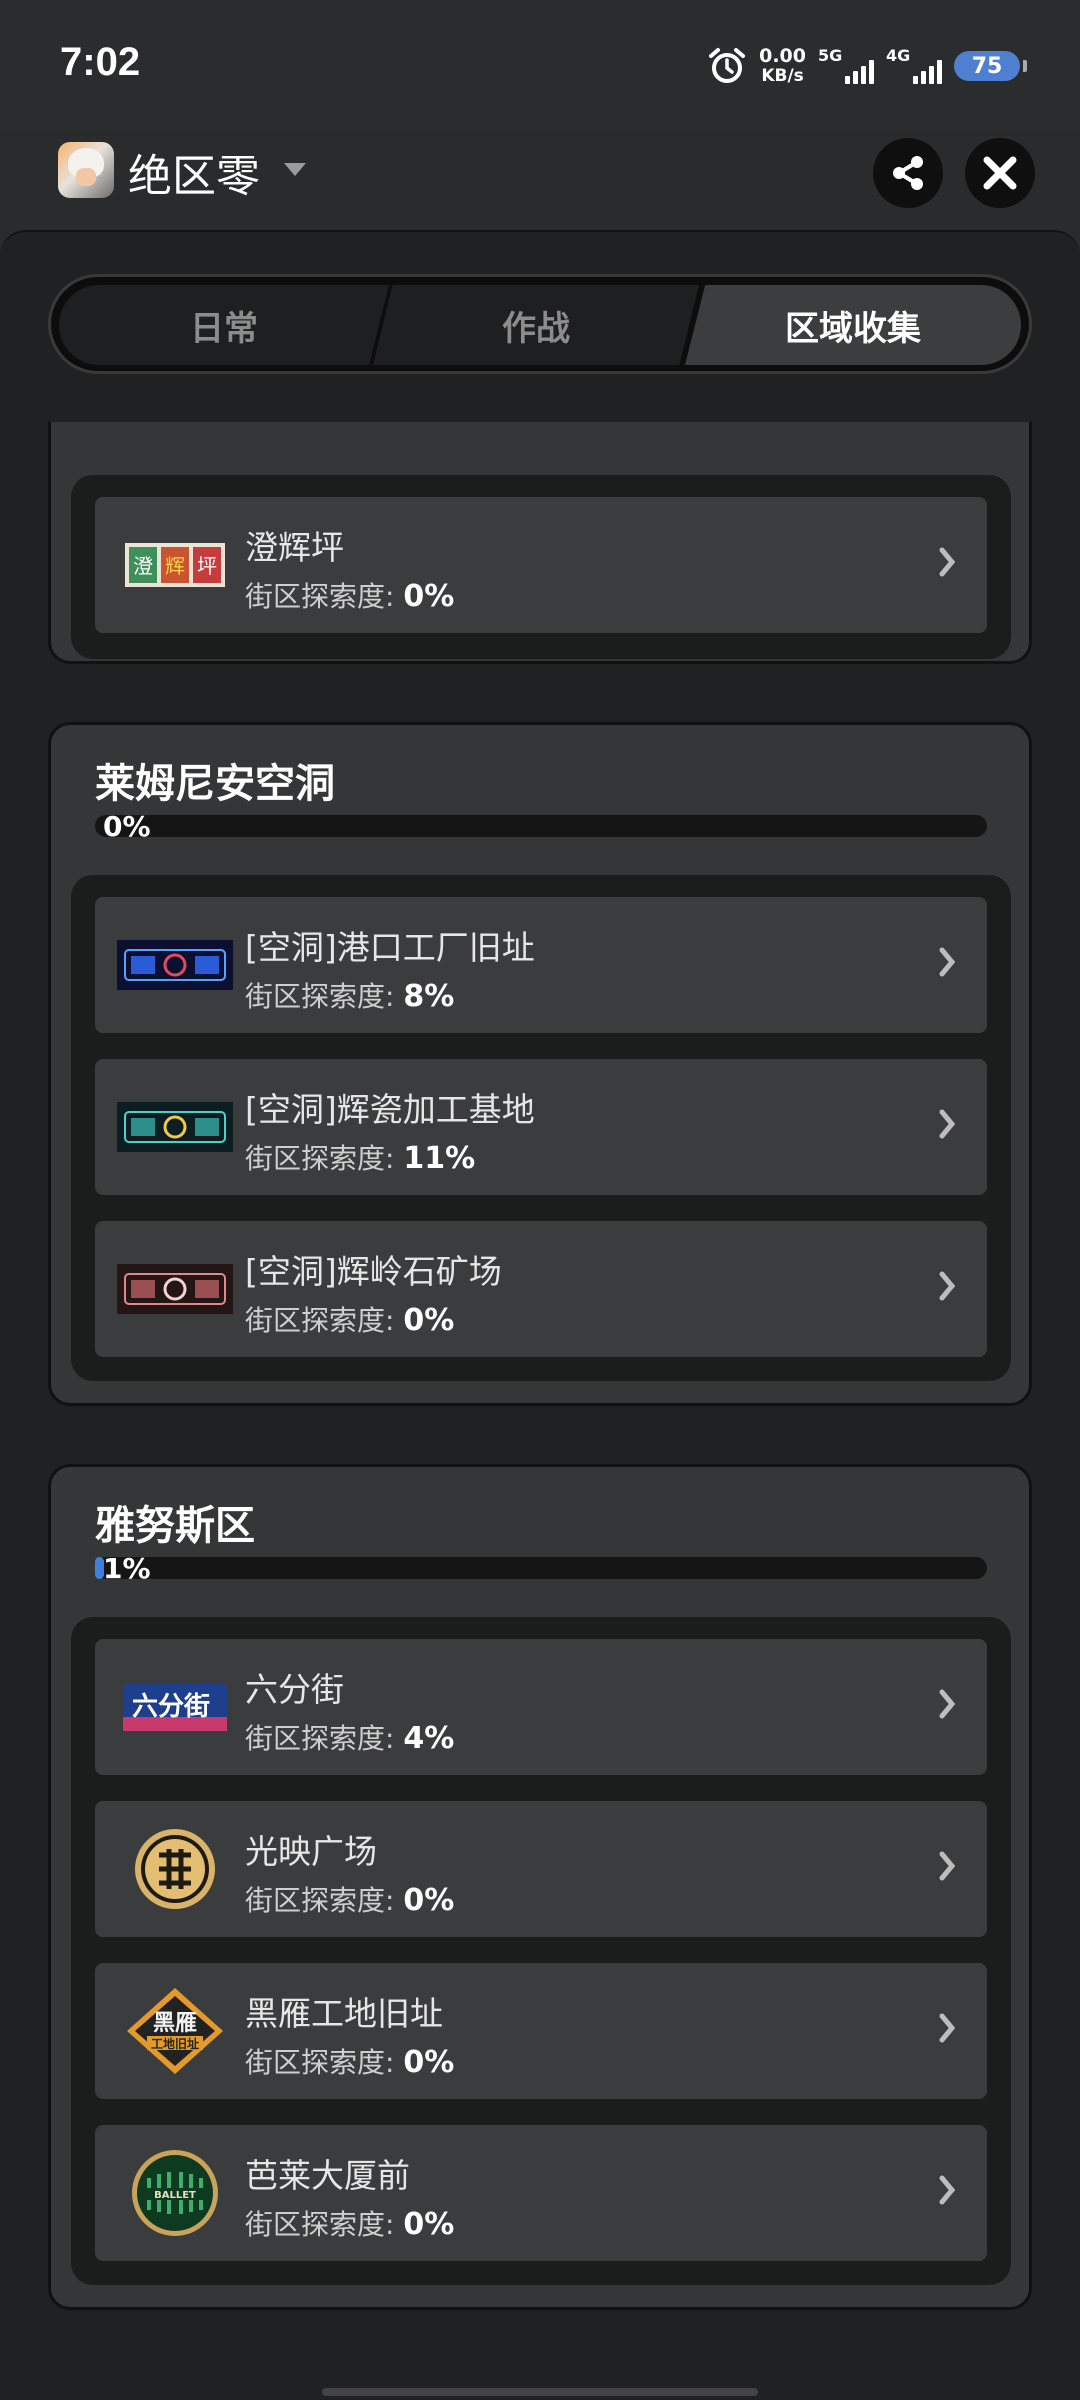 This screenshot has width=1080, height=2400. I want to click on location-name: 芭莱大厦前, so click(327, 2175).